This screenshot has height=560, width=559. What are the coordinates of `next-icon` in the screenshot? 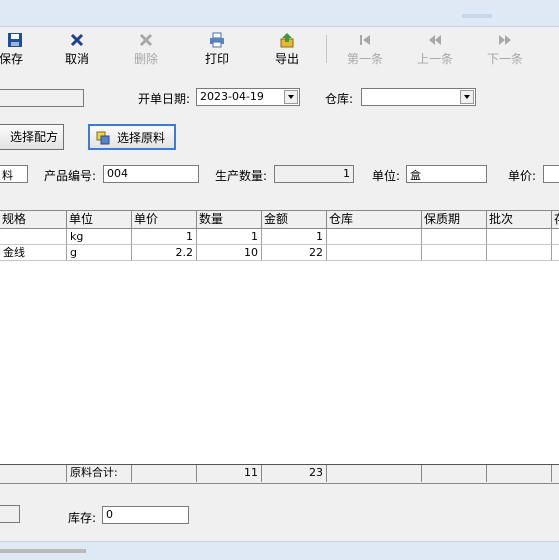 It's located at (505, 40).